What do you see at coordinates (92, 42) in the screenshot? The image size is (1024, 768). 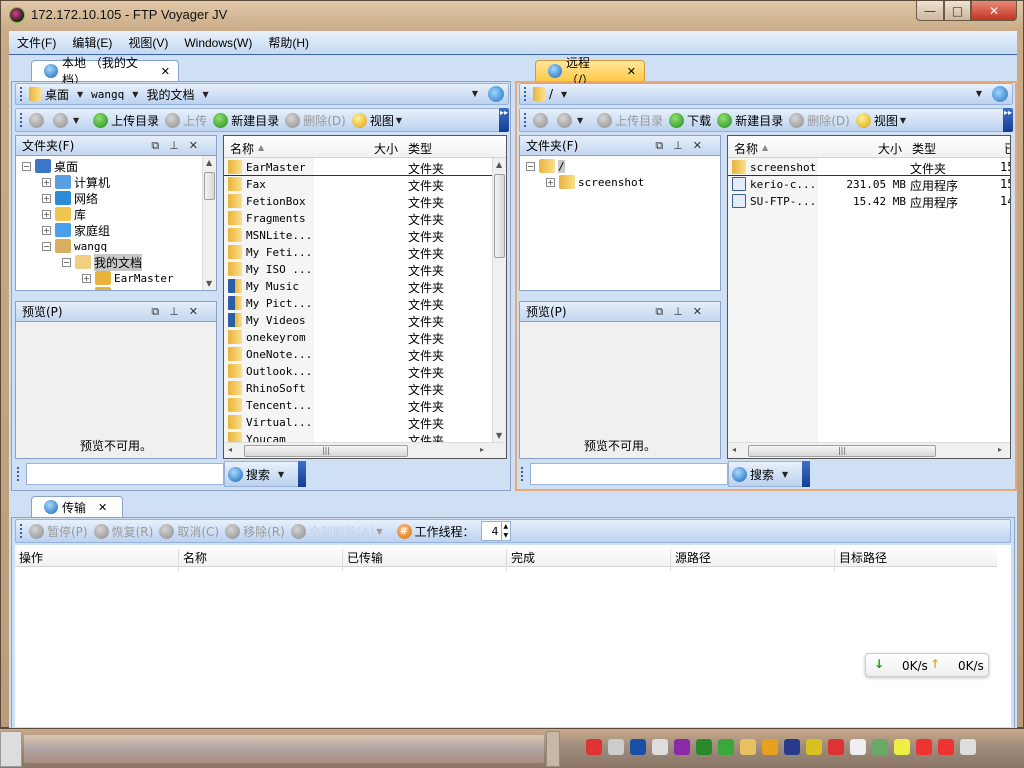 I see `menu-edit: 编辑(E)` at bounding box center [92, 42].